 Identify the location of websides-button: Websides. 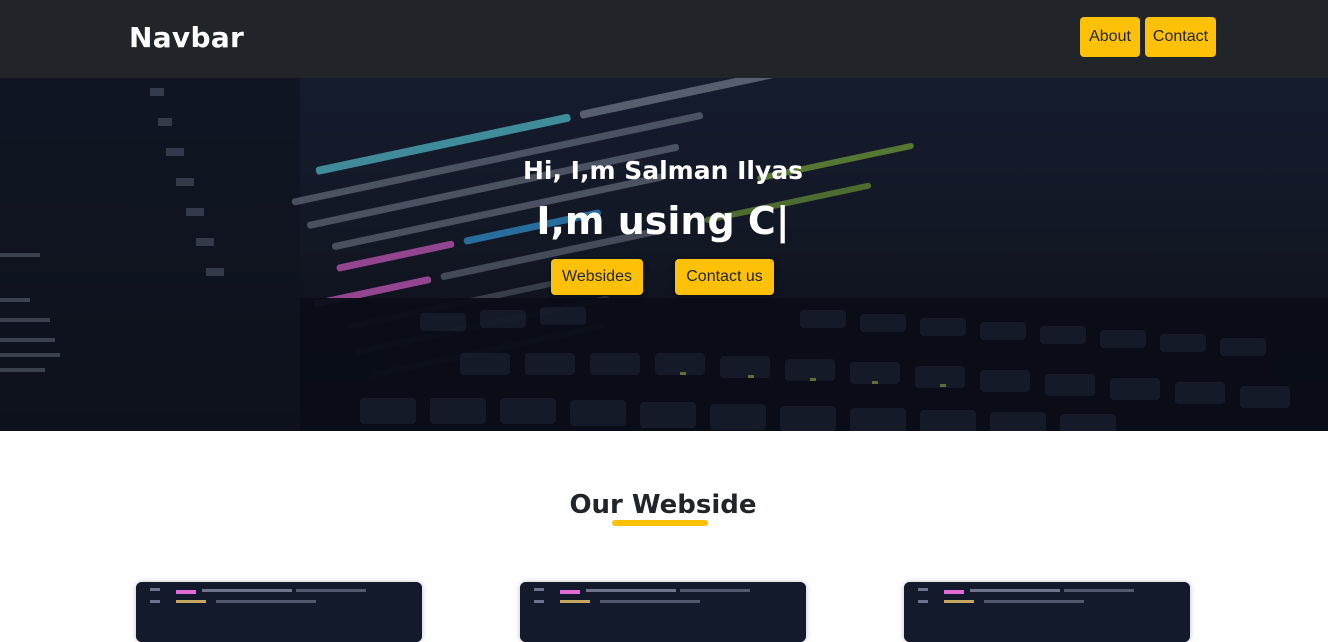
(597, 277).